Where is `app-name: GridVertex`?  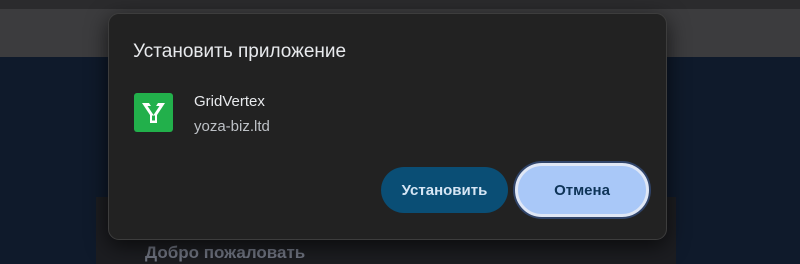
app-name: GridVertex is located at coordinates (229, 101).